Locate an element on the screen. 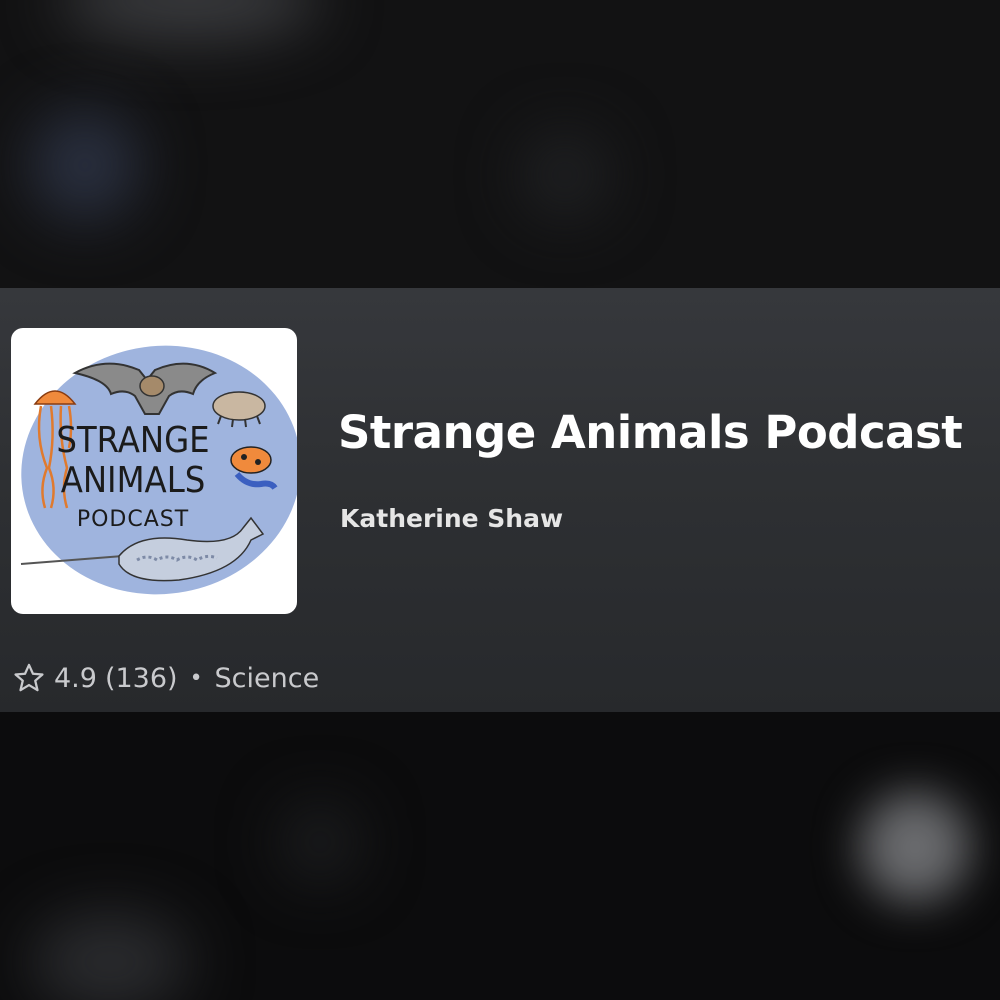 This screenshot has height=1000, width=1000. artwork-illustration: STRANGE ANIMALS PODCAST is located at coordinates (158, 470).